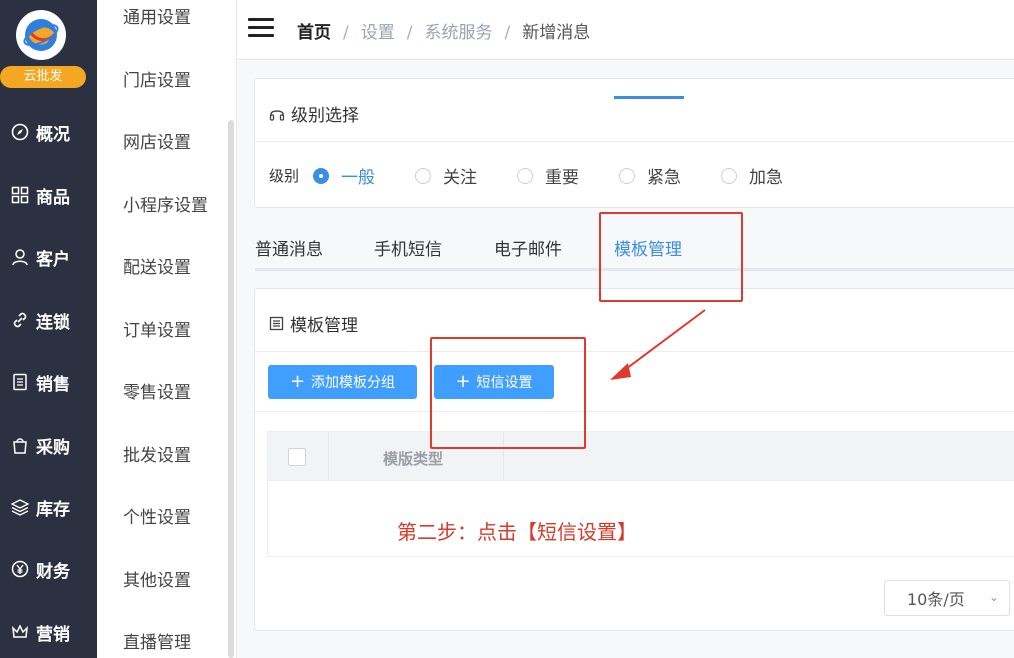 The width and height of the screenshot is (1014, 658). I want to click on pointer-arrow-icon, so click(658, 344).